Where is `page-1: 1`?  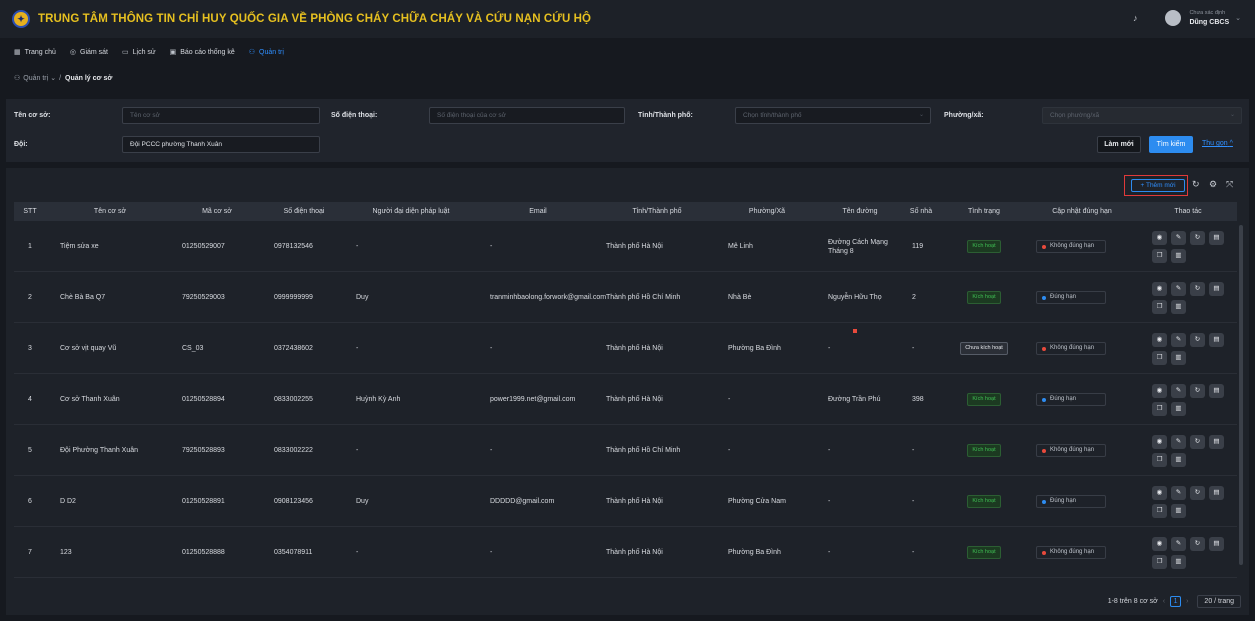 page-1: 1 is located at coordinates (1176, 601).